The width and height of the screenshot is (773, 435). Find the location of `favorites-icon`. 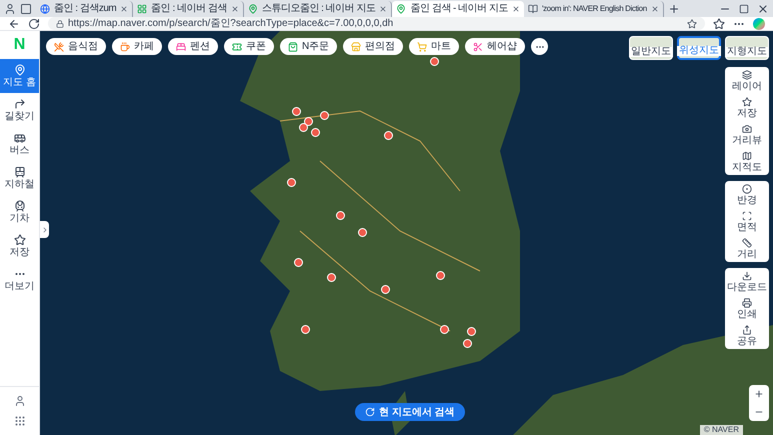

favorites-icon is located at coordinates (719, 24).